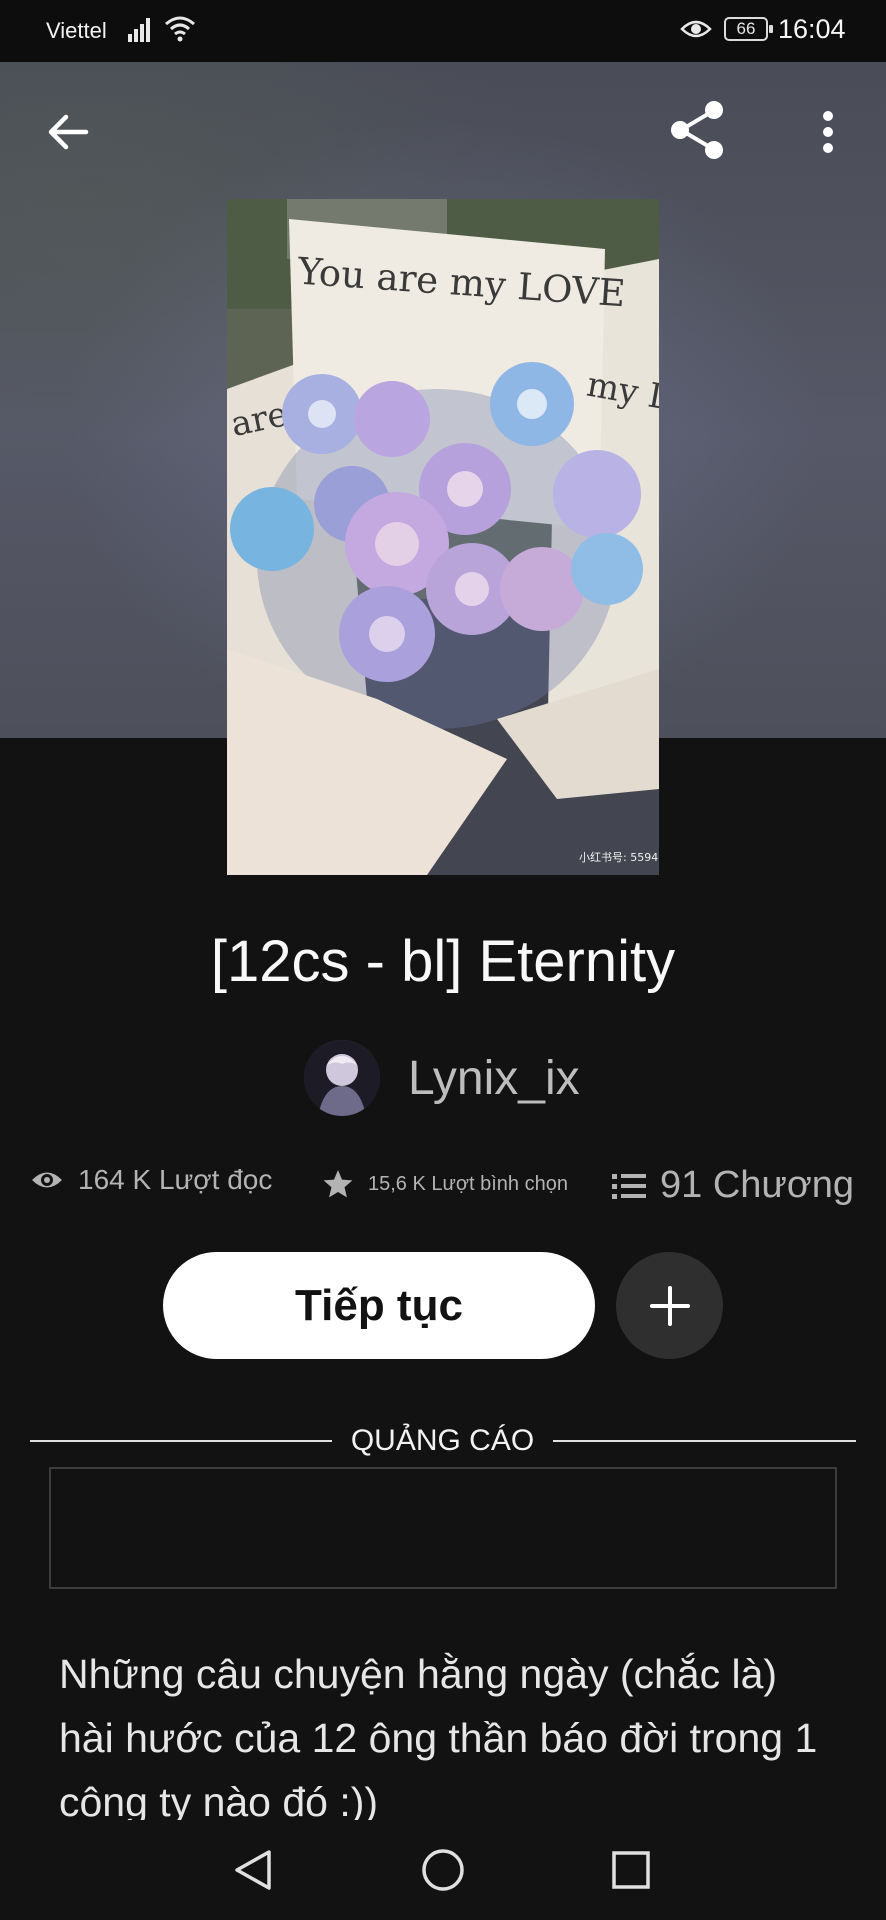  What do you see at coordinates (379, 1305) in the screenshot?
I see `continue-reading-button: Tiếp tục` at bounding box center [379, 1305].